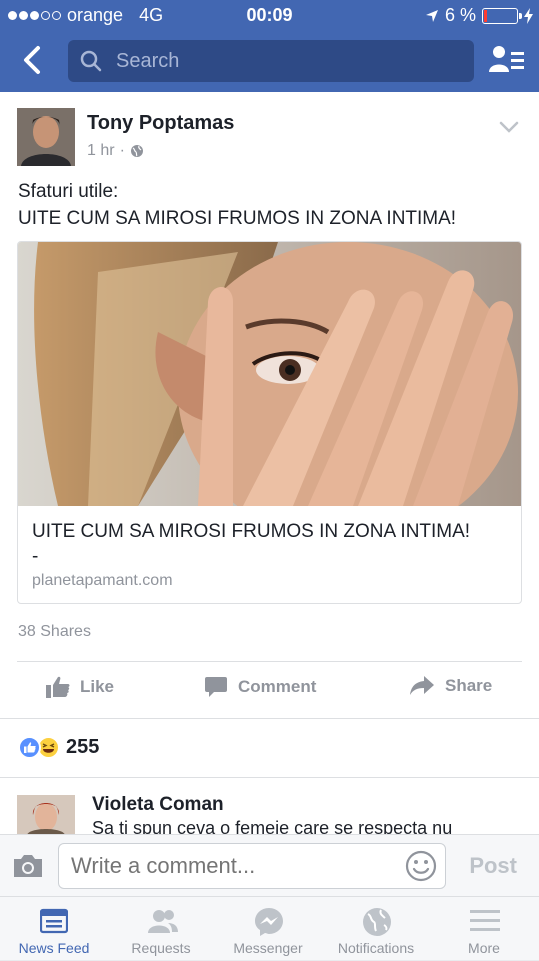 The image size is (539, 961). I want to click on thumbs-up-icon, so click(58, 687).